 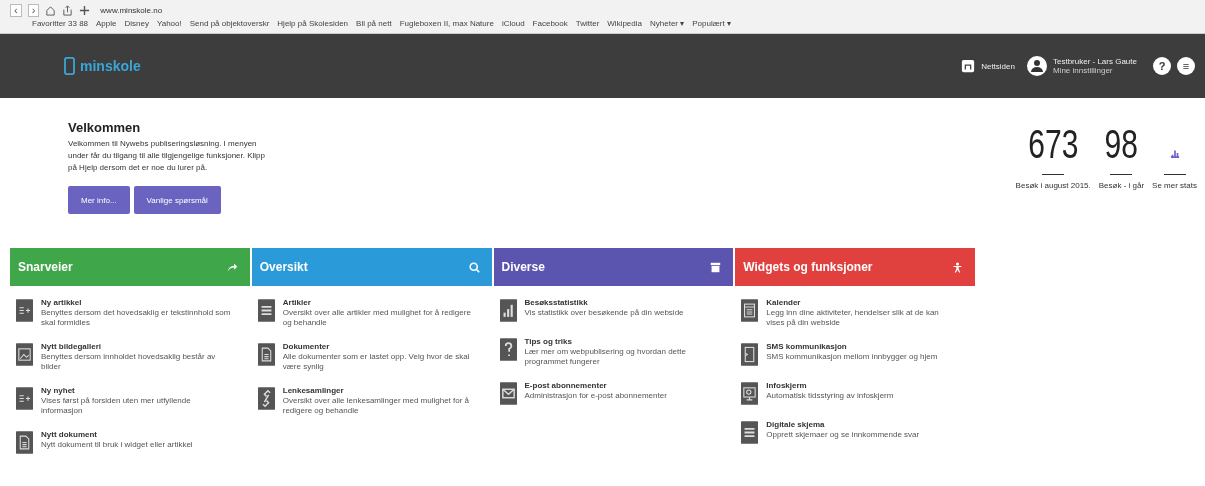 I want to click on item-description: Opprett skjemaer og se innkommende svar, so click(x=843, y=435).